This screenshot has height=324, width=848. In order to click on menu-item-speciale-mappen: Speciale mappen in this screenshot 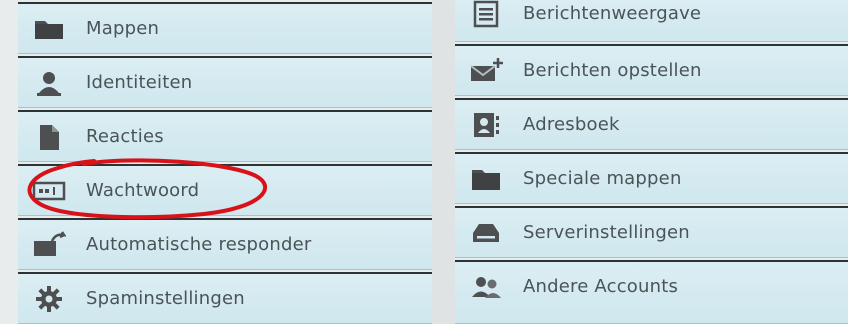, I will do `click(651, 178)`.